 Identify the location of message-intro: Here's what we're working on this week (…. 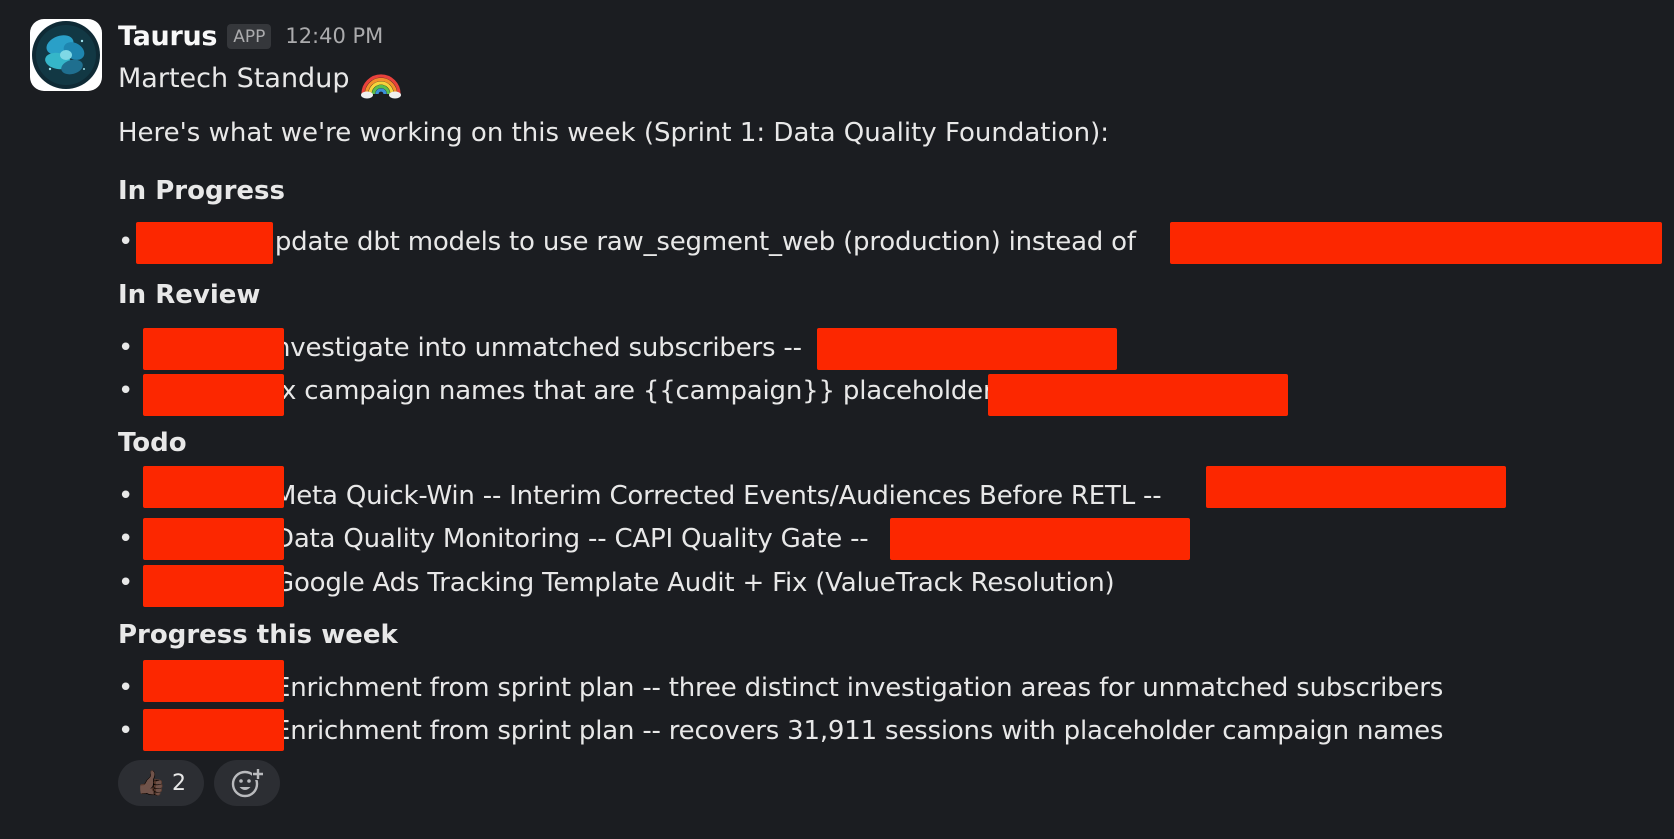
(613, 133).